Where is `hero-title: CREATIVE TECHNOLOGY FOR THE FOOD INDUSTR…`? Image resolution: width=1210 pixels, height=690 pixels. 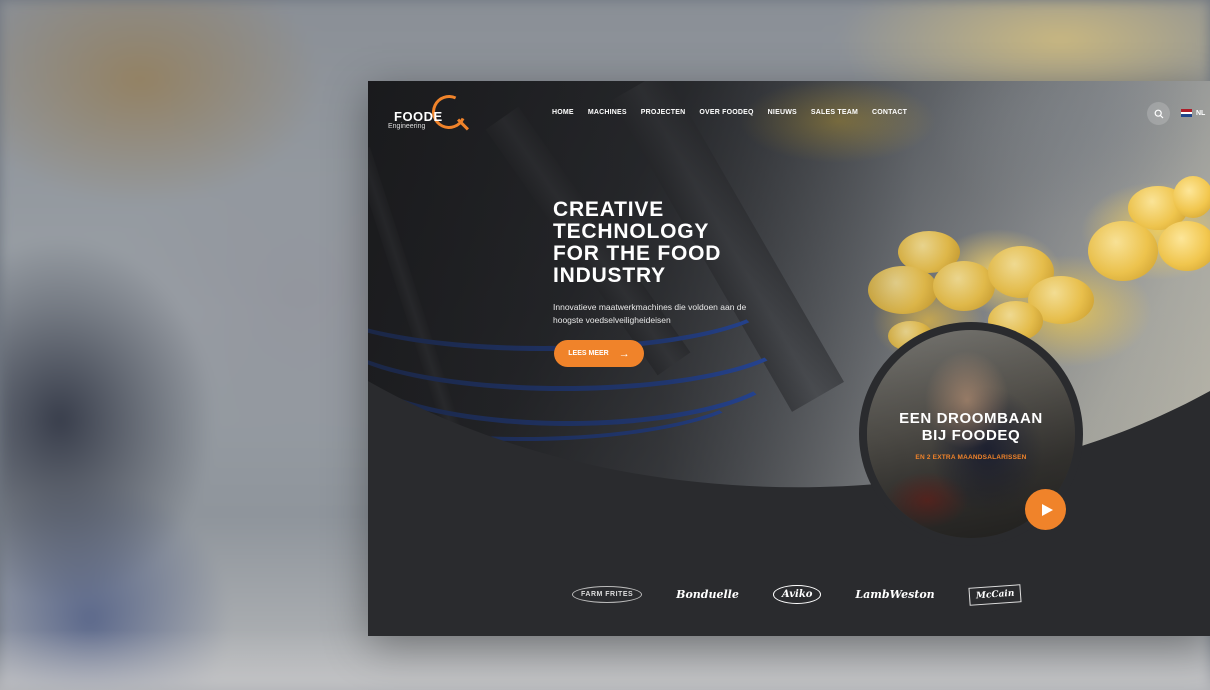 hero-title: CREATIVE TECHNOLOGY FOR THE FOOD INDUSTR… is located at coordinates (637, 242).